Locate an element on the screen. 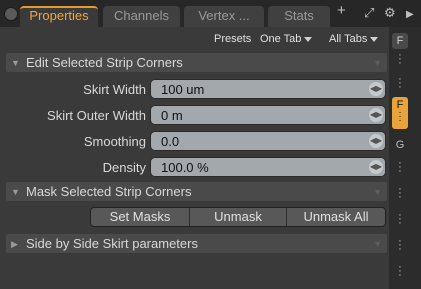  tab-label: Properties is located at coordinates (59, 15).